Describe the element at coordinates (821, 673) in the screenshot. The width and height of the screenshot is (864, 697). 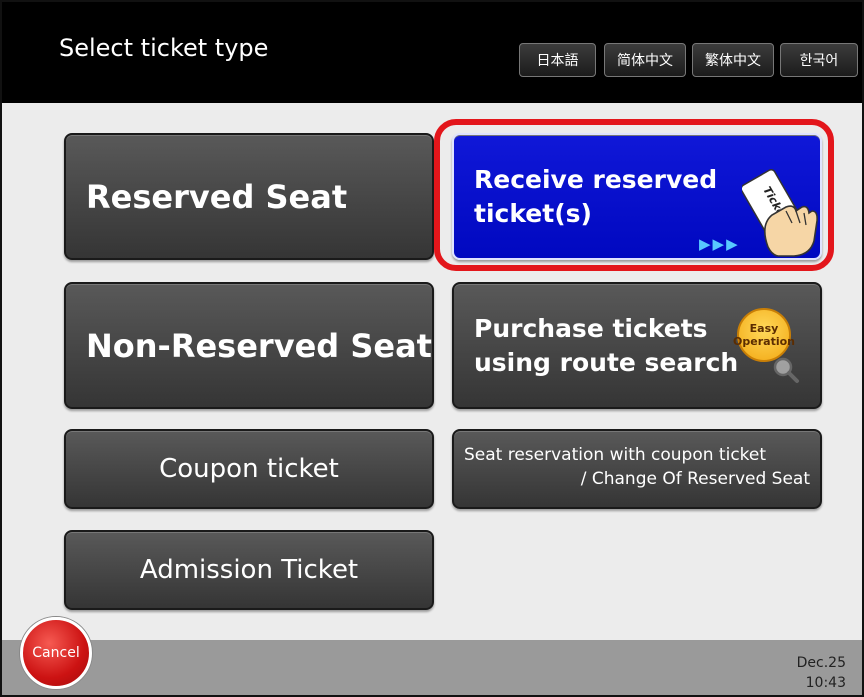
I see `date-time: Dec.25 10:43` at that location.